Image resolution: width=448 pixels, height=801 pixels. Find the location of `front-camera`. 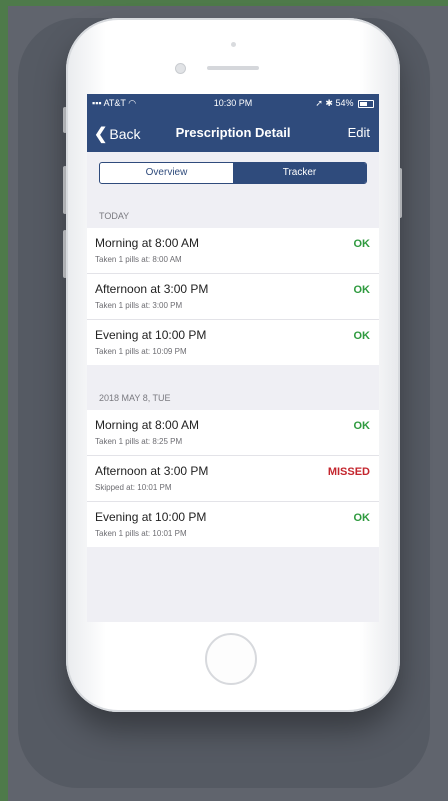

front-camera is located at coordinates (180, 68).